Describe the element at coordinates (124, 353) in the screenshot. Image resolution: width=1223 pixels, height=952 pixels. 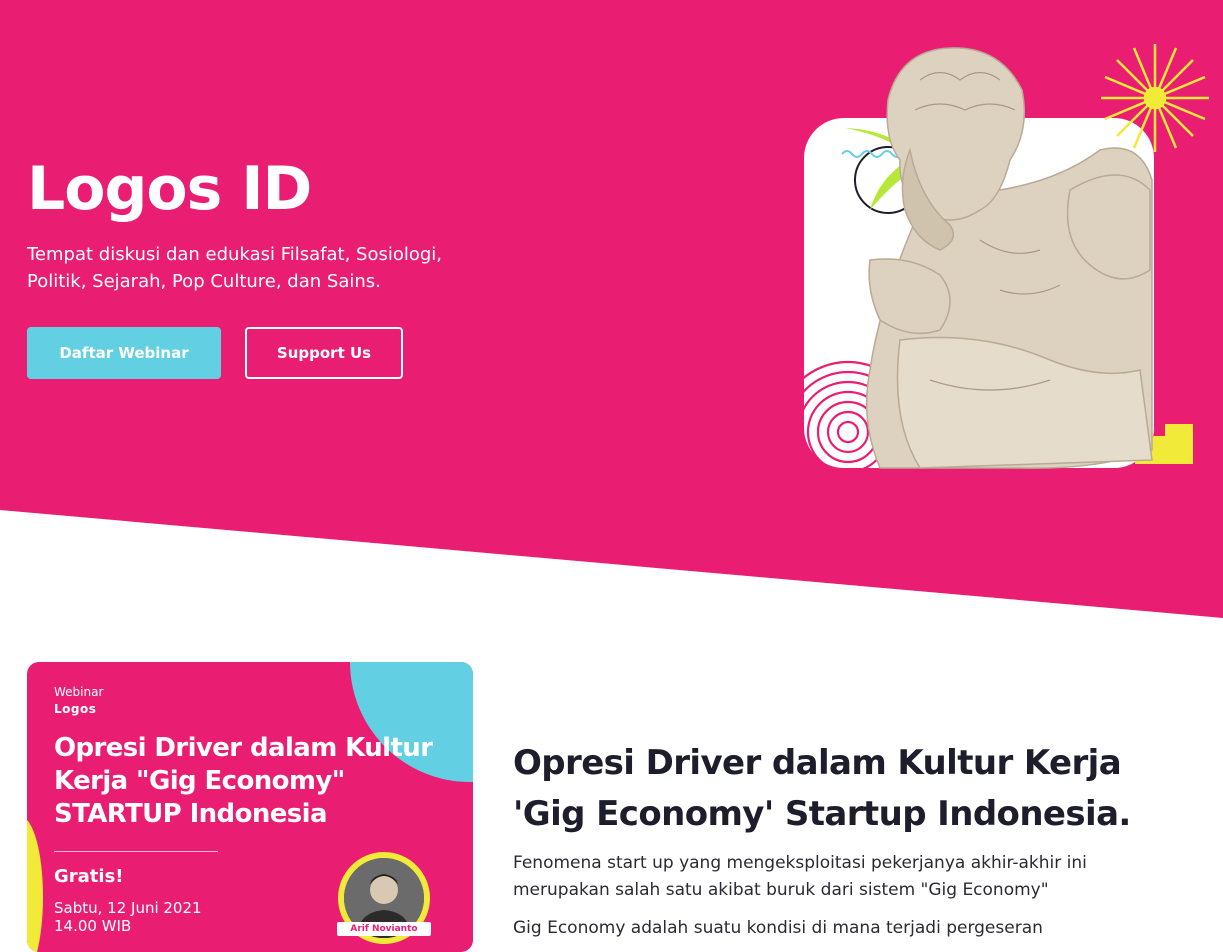
I see `daftar-webinar-button: Daftar Webinar` at that location.